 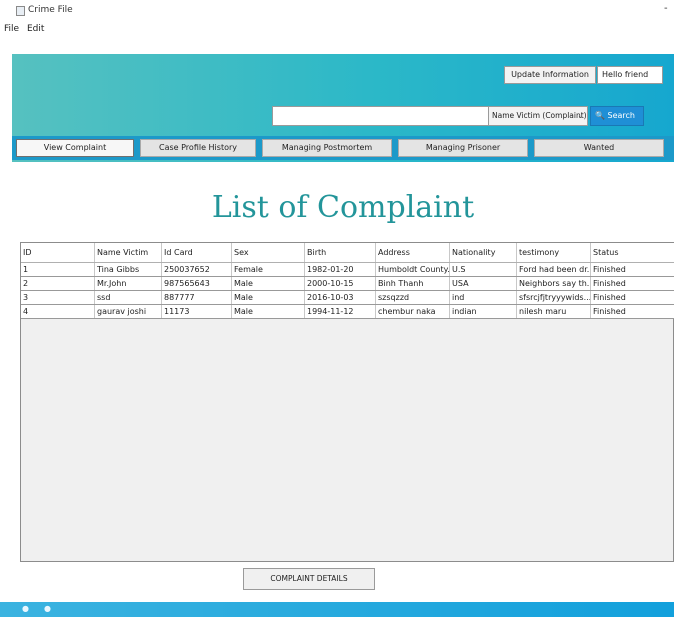 What do you see at coordinates (463, 148) in the screenshot?
I see `tab-managing-prisoner: Managing Prisoner` at bounding box center [463, 148].